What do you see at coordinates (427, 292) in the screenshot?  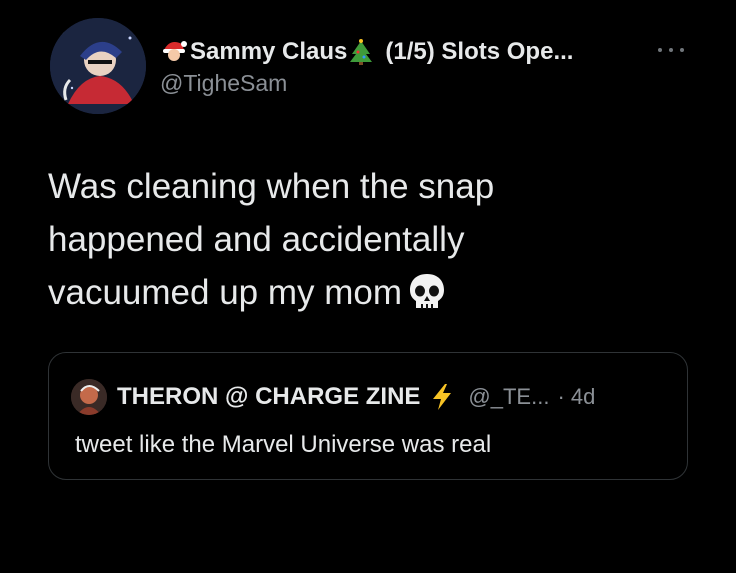 I see `skull-emoji-icon` at bounding box center [427, 292].